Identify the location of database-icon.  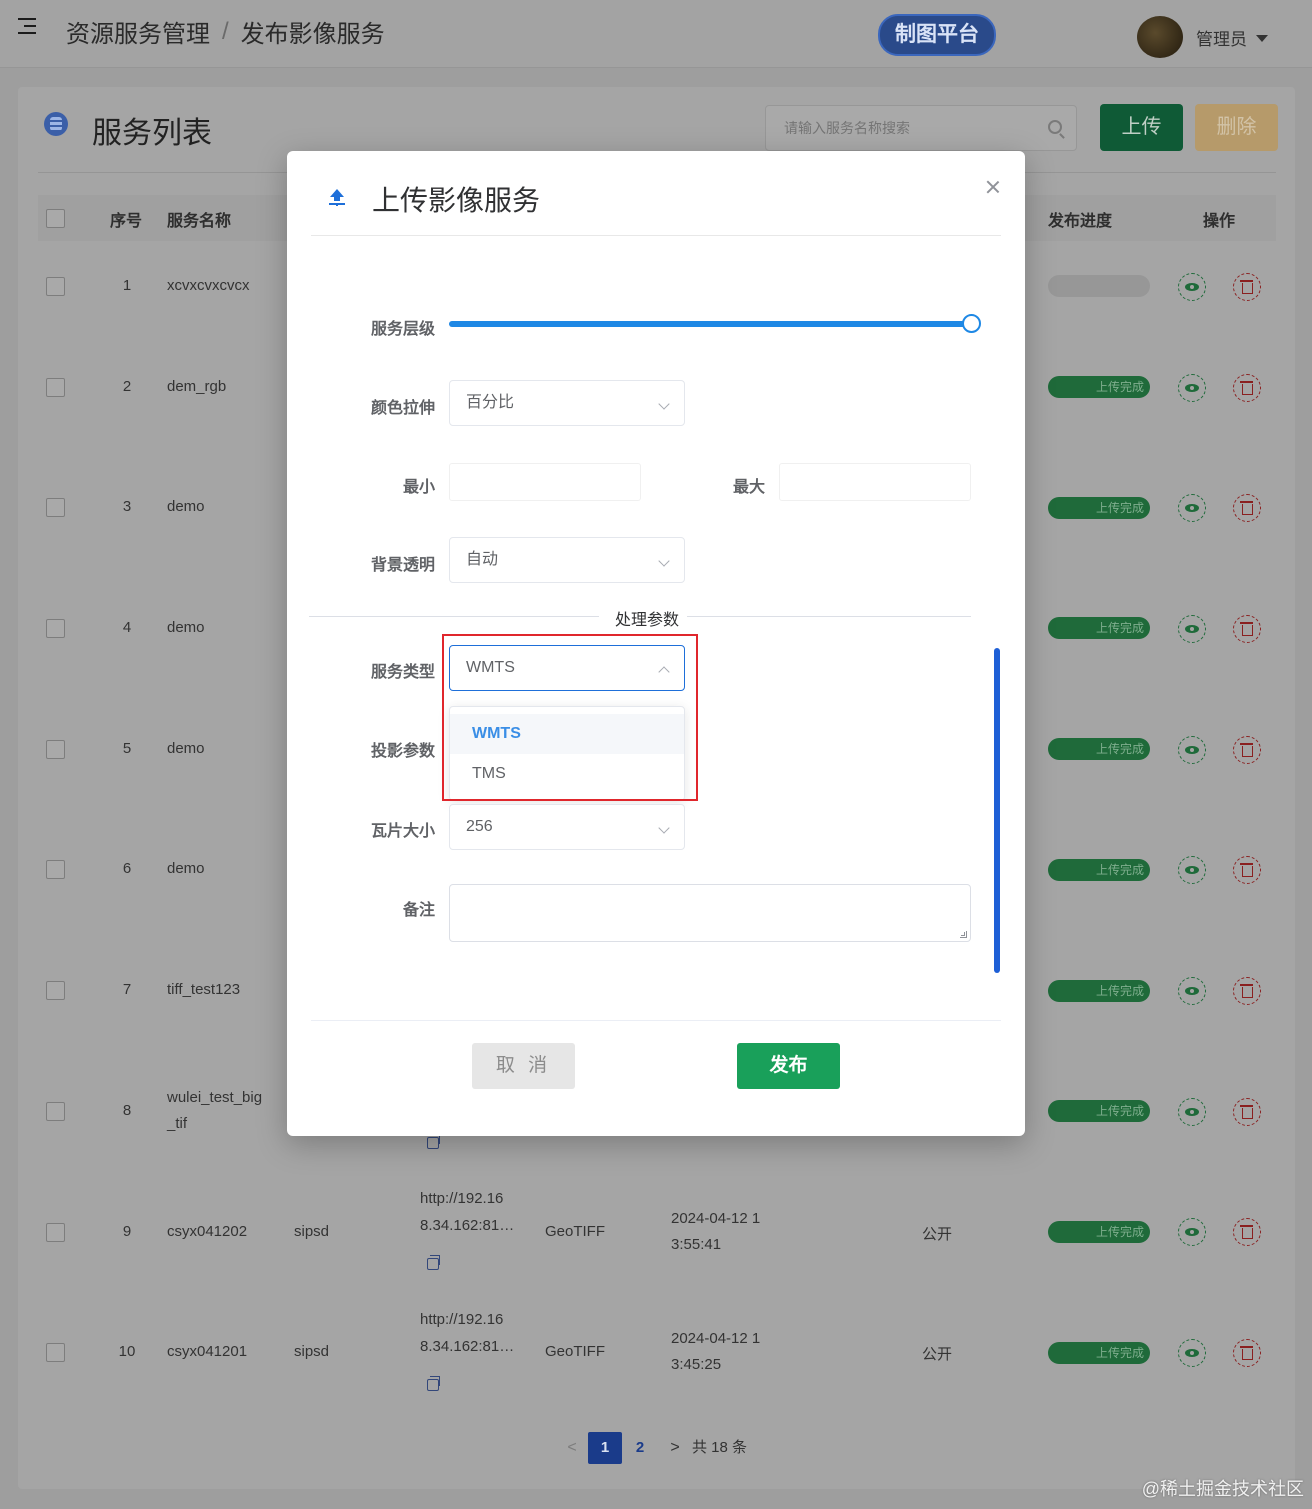
(56, 124).